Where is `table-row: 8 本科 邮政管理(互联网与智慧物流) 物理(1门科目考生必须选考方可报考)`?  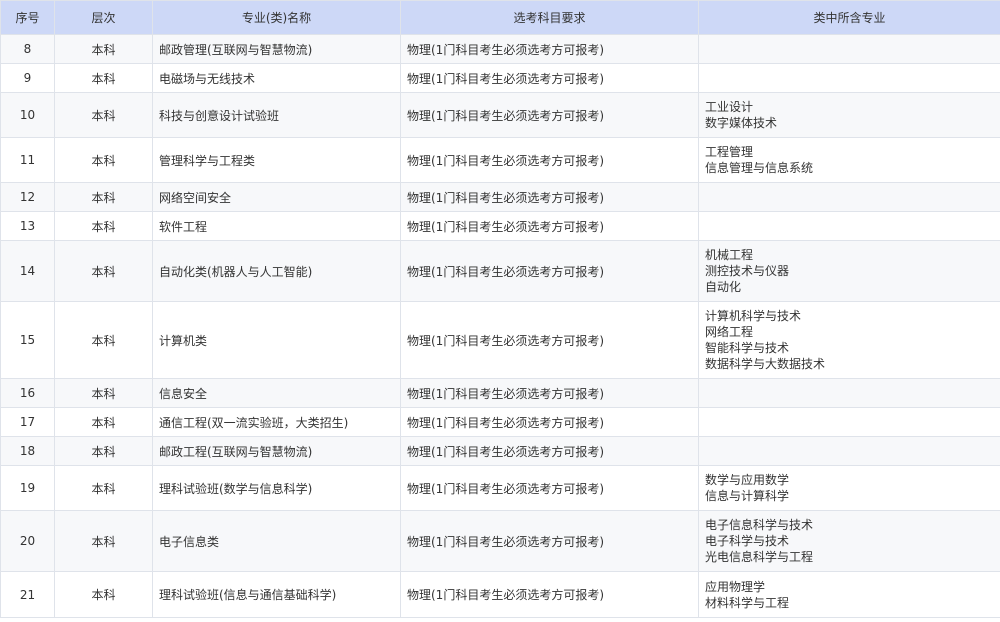 table-row: 8 本科 邮政管理(互联网与智慧物流) 物理(1门科目考生必须选考方可报考) is located at coordinates (500, 49).